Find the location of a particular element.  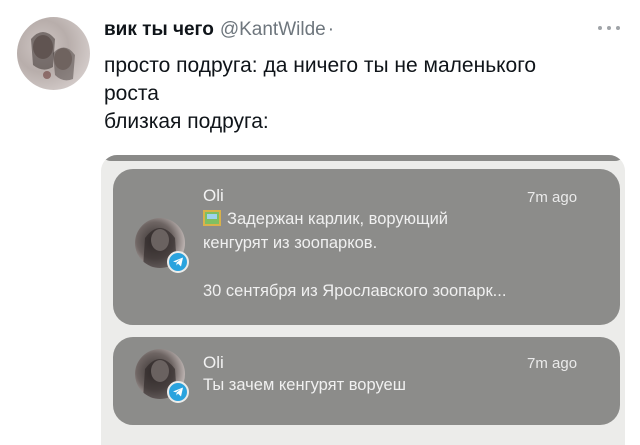

message-text: Задержан карлик, ворующий is located at coordinates (338, 219).